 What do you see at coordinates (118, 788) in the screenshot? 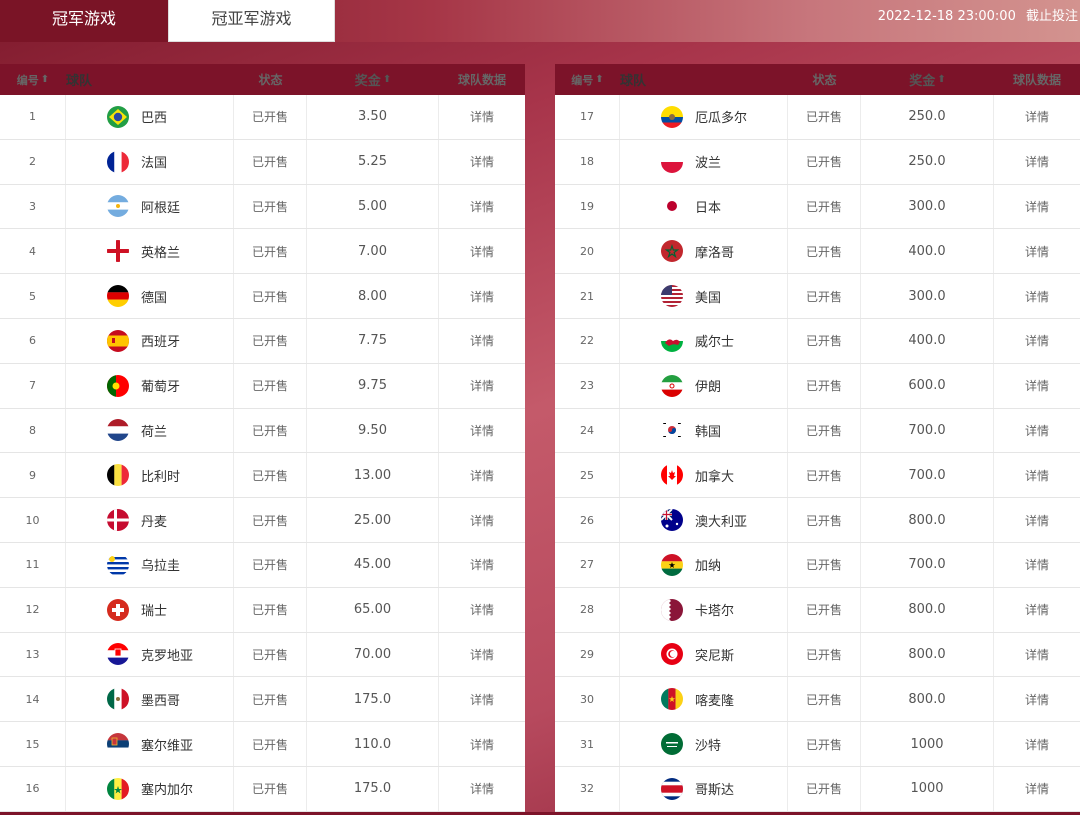
I see `senegal-flag-icon` at bounding box center [118, 788].